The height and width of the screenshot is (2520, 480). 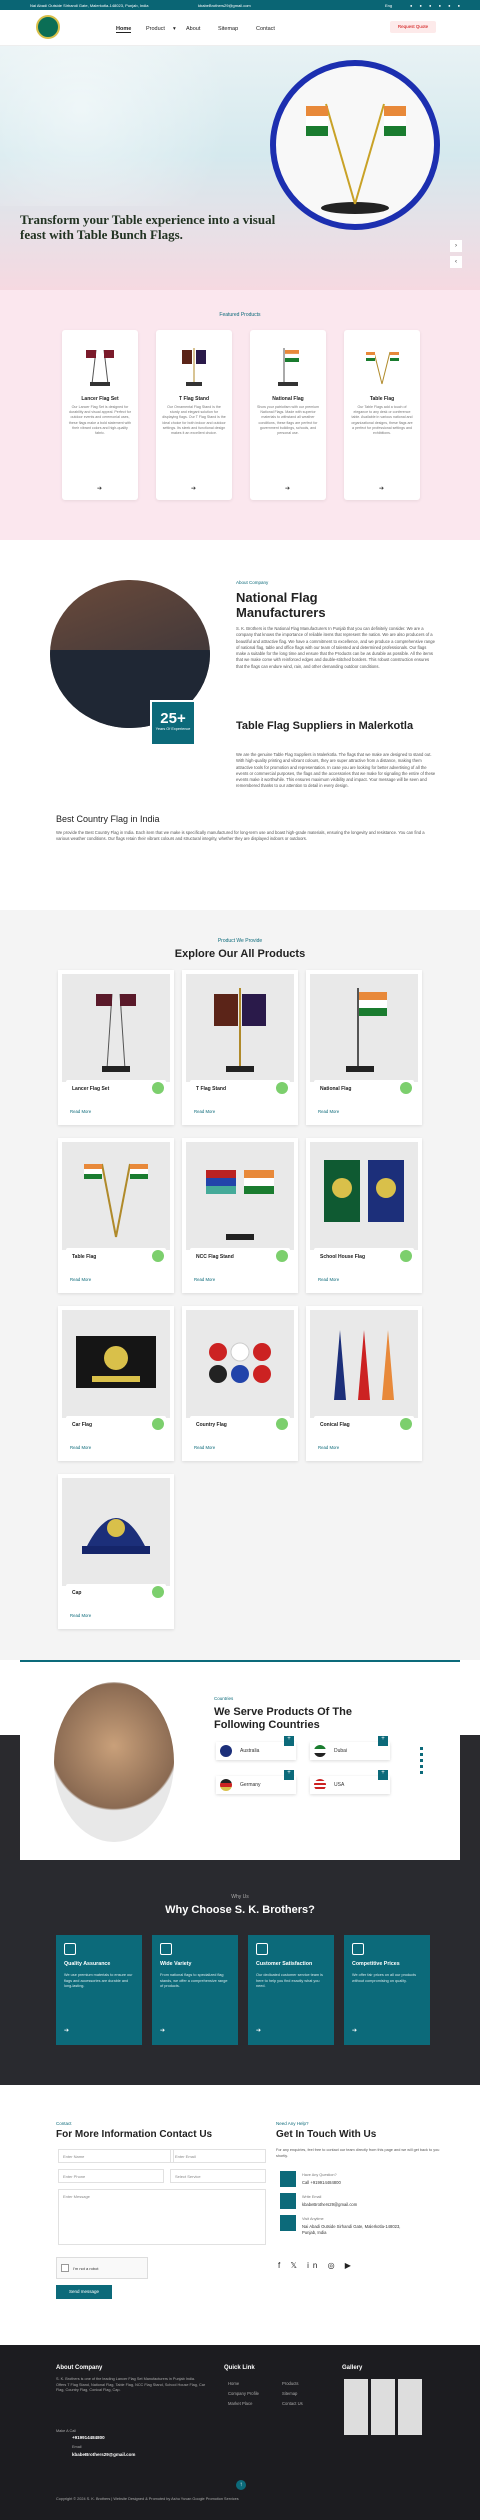 I want to click on recaptcha-box: I'm not a robot, so click(x=102, y=2268).